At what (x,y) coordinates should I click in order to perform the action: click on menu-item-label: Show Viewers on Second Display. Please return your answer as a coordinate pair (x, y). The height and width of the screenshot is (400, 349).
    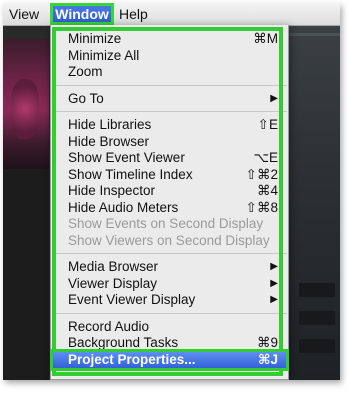
    Looking at the image, I should click on (169, 240).